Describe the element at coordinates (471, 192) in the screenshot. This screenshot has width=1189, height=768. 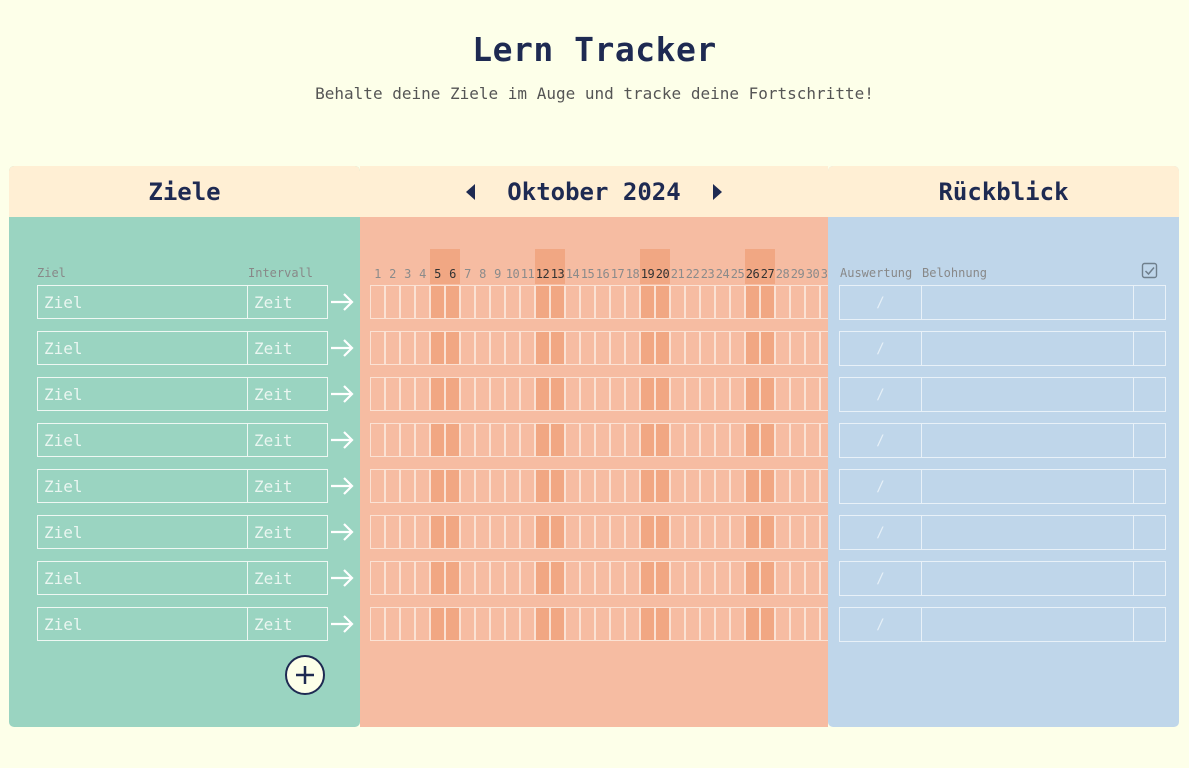
I see `triangle-left-icon` at that location.